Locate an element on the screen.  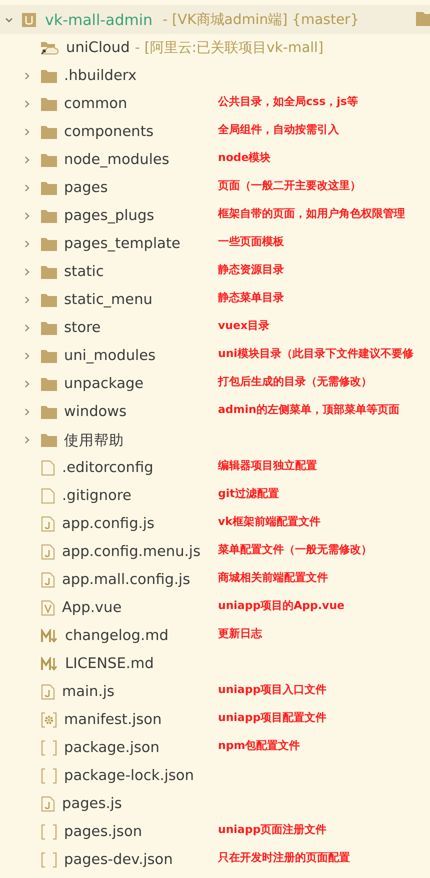
annotation: 更新日志 is located at coordinates (240, 633).